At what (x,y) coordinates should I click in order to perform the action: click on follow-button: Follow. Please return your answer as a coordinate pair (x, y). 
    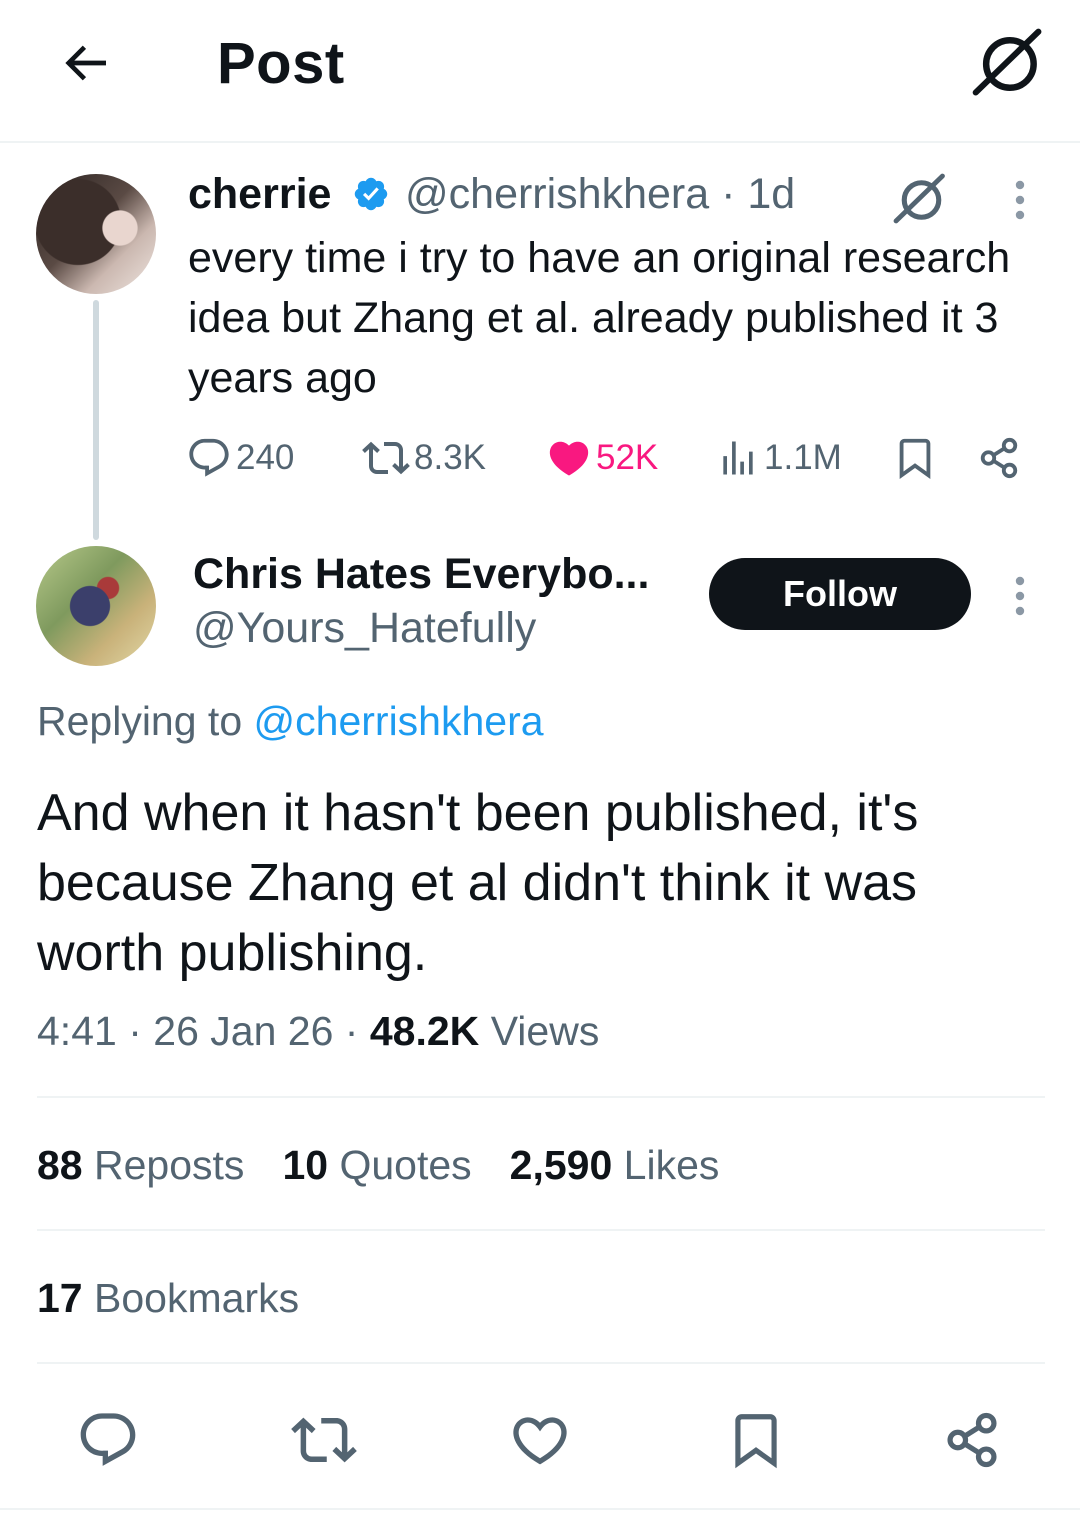
    Looking at the image, I should click on (840, 594).